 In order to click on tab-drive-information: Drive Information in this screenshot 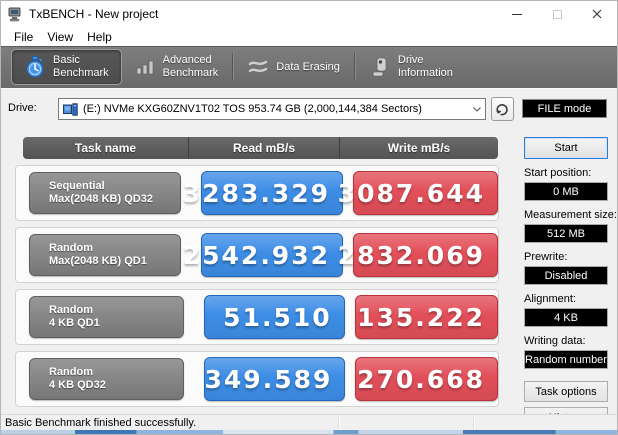, I will do `click(411, 67)`.